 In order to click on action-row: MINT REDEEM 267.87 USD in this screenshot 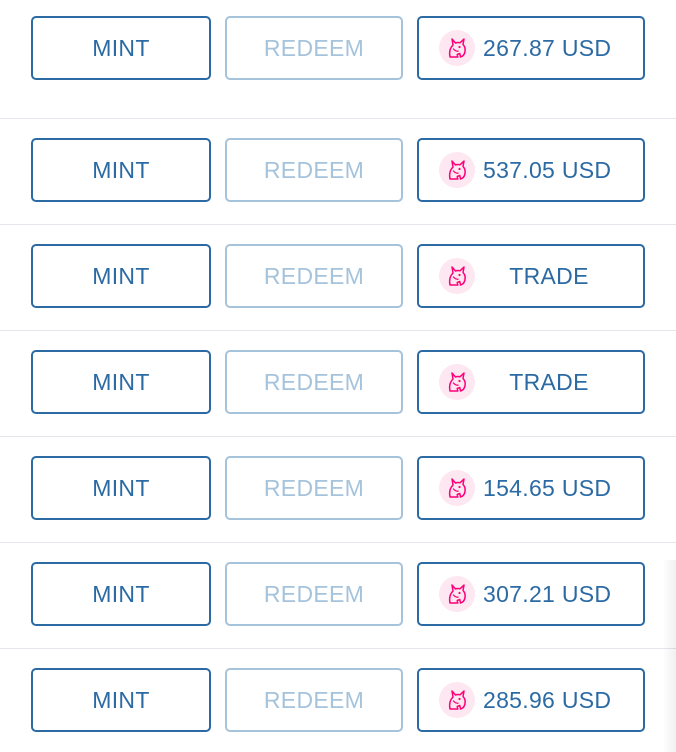, I will do `click(338, 69)`.